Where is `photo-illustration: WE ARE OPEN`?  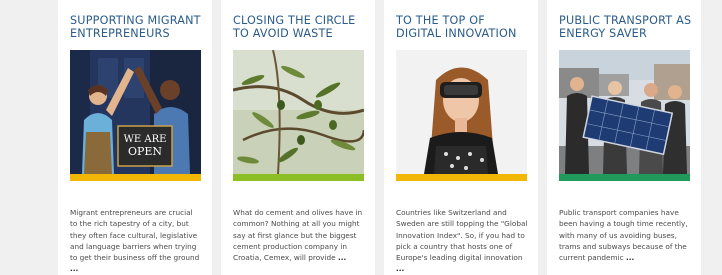 photo-illustration: WE ARE OPEN is located at coordinates (135, 112).